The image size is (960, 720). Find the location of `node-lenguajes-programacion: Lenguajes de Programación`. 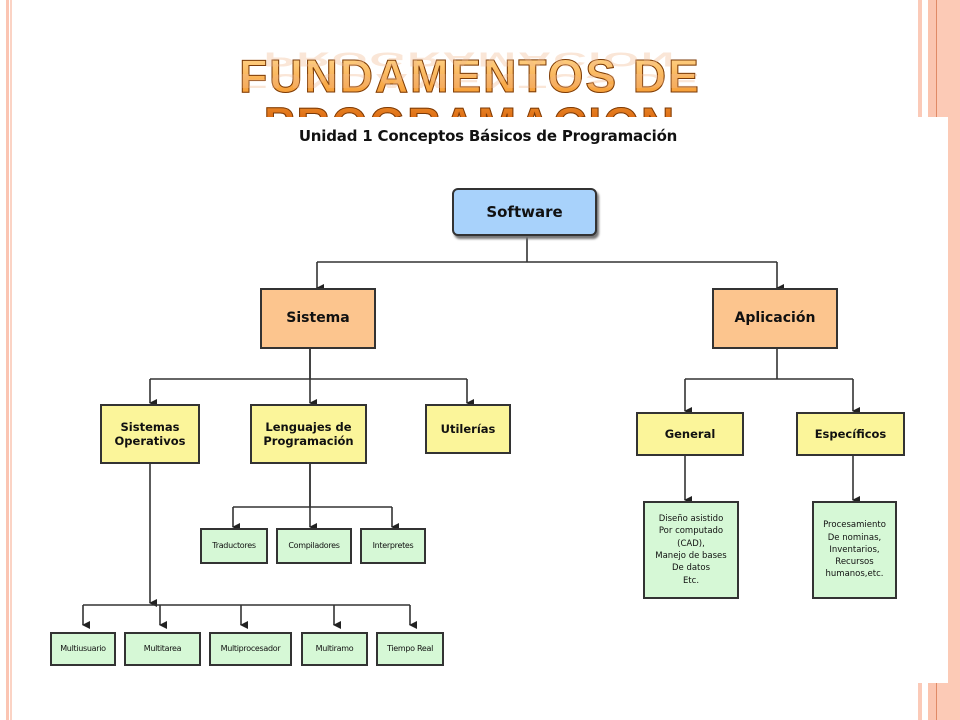

node-lenguajes-programacion: Lenguajes de Programación is located at coordinates (308, 434).